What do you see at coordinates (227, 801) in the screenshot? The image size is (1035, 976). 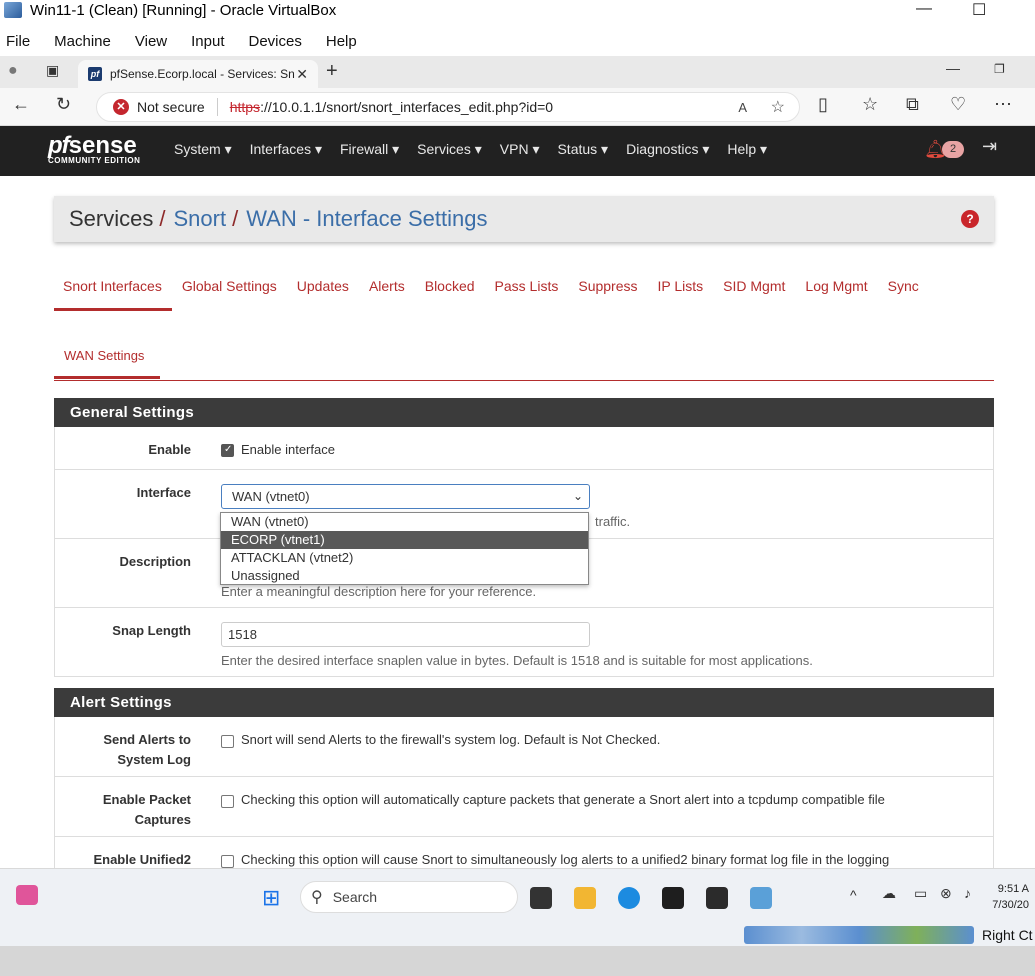 I see `packet-capture-checkbox` at bounding box center [227, 801].